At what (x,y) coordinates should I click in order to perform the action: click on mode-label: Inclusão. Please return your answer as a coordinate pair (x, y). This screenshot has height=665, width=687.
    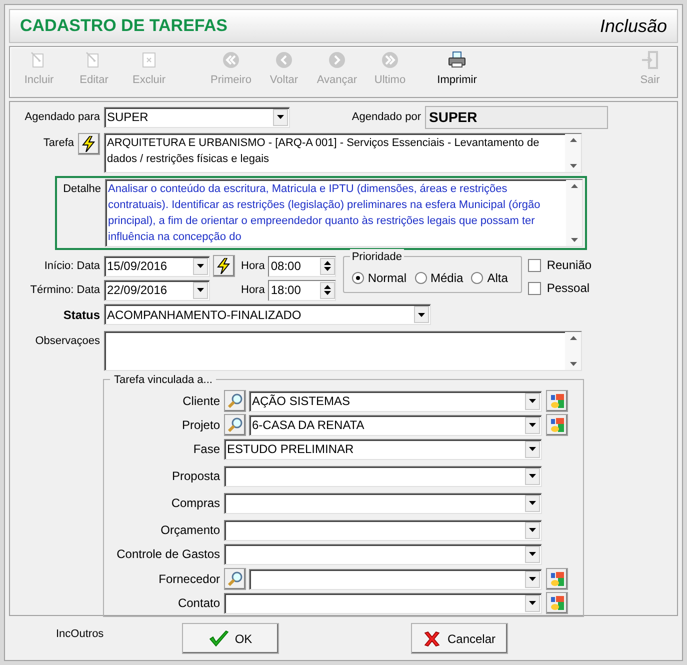
    Looking at the image, I should click on (633, 26).